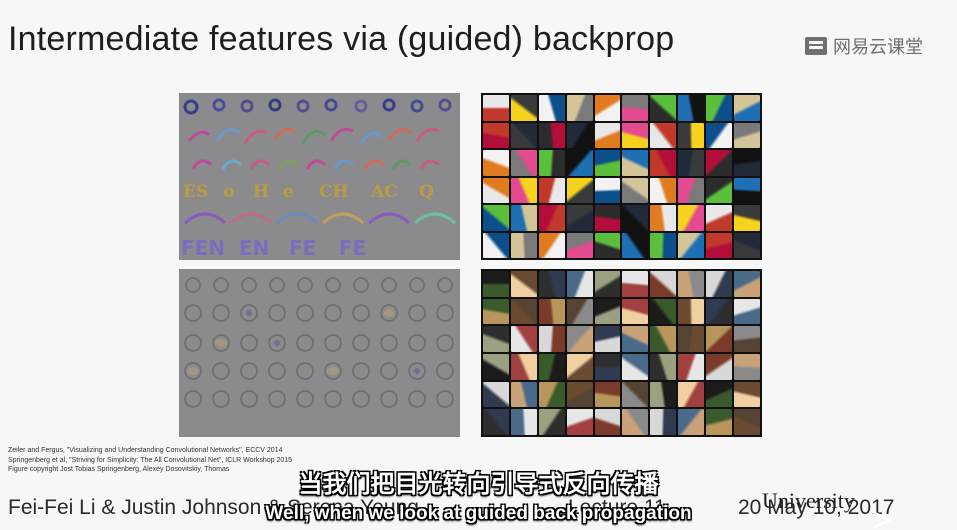 This screenshot has width=957, height=530. I want to click on video-control-icon, so click(881, 520).